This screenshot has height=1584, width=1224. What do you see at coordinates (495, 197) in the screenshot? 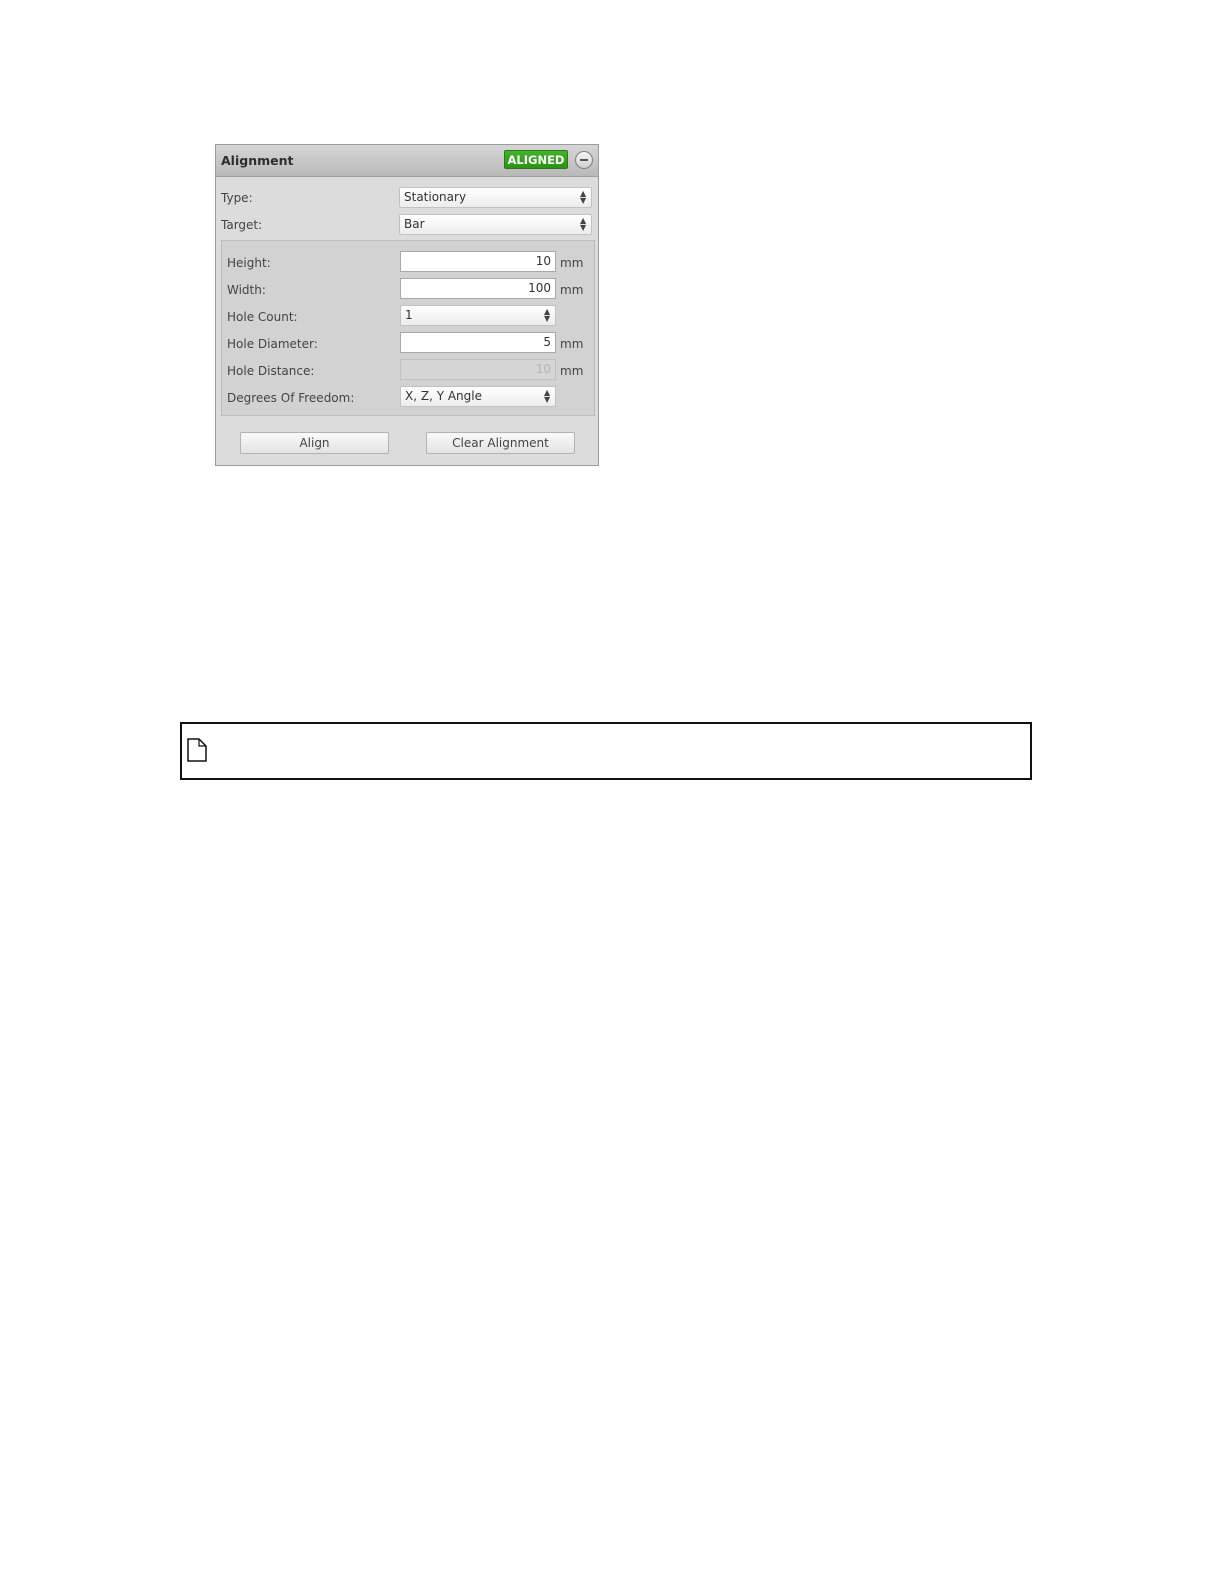
I see `type-select: Stationary ▲ ▼` at bounding box center [495, 197].